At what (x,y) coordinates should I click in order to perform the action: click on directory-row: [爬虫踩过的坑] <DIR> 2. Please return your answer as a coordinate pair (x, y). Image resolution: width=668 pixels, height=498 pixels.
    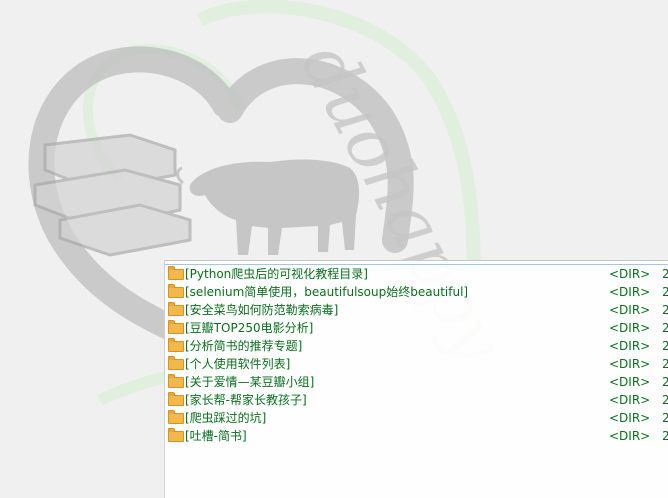
    Looking at the image, I should click on (416, 418).